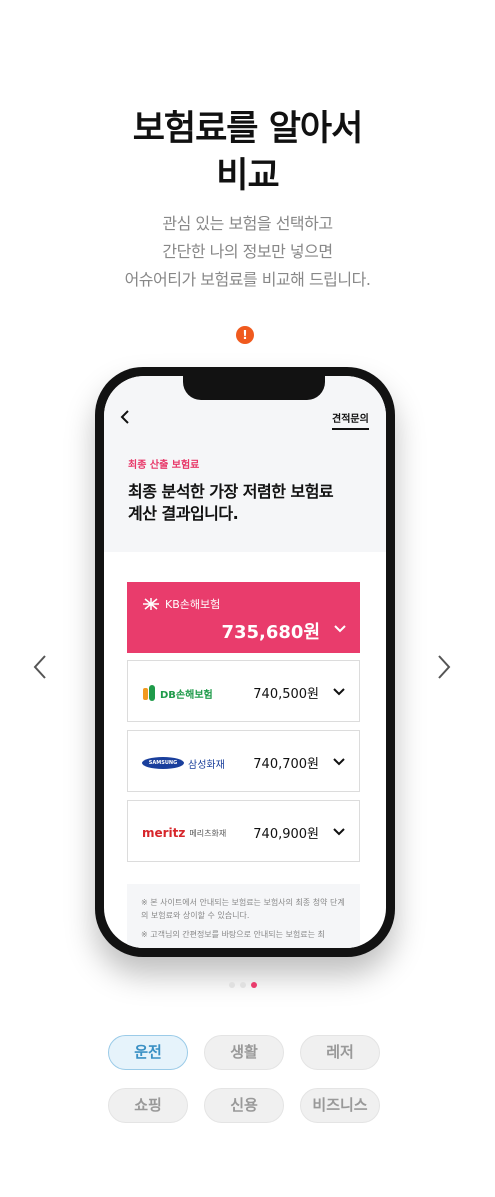 This screenshot has height=1197, width=495. What do you see at coordinates (208, 833) in the screenshot?
I see `insurer-name: 메리츠화재` at bounding box center [208, 833].